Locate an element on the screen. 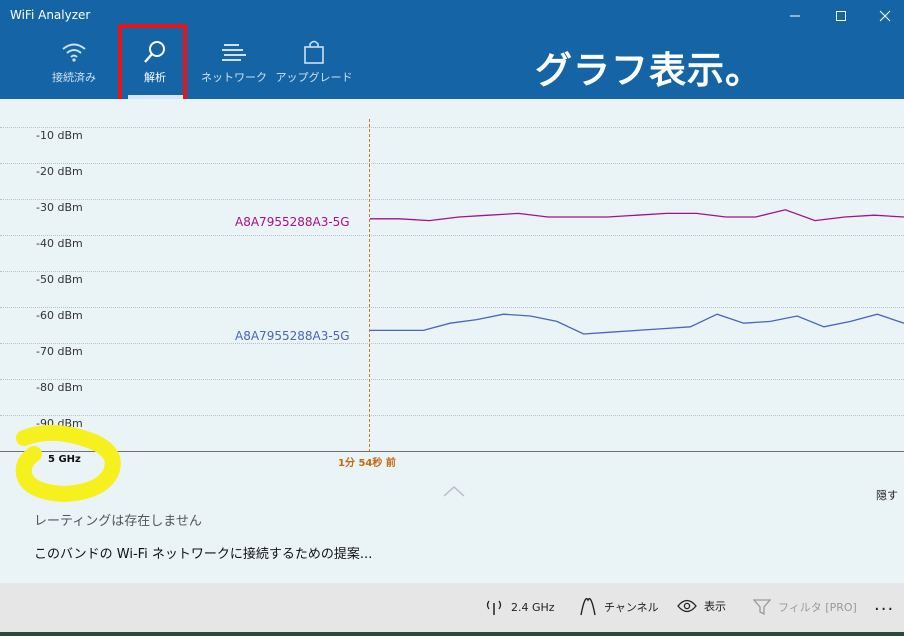 The image size is (904, 636). band-toggle-button: 2.4 GHz is located at coordinates (519, 607).